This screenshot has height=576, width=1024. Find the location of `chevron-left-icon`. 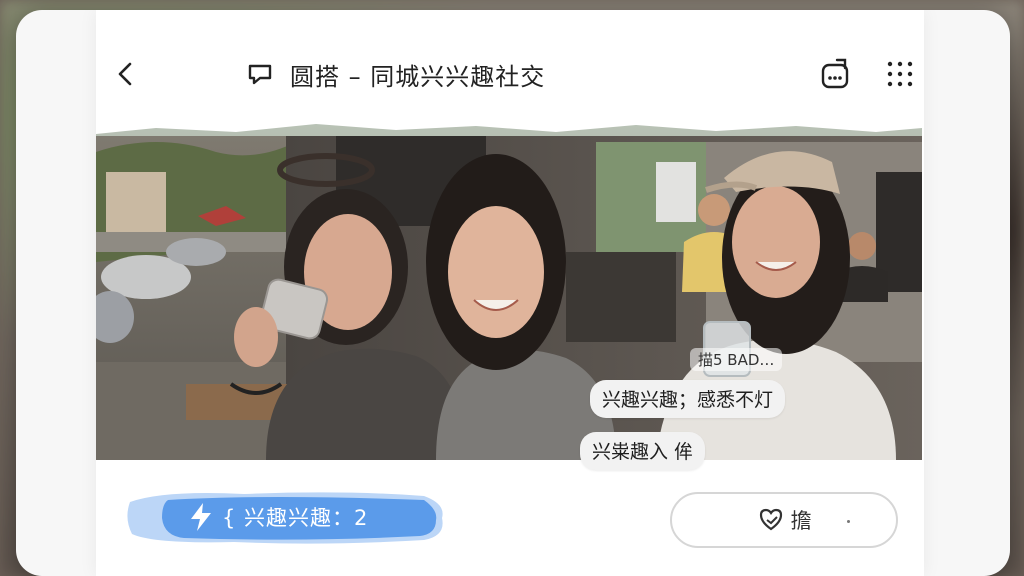

chevron-left-icon is located at coordinates (125, 74).